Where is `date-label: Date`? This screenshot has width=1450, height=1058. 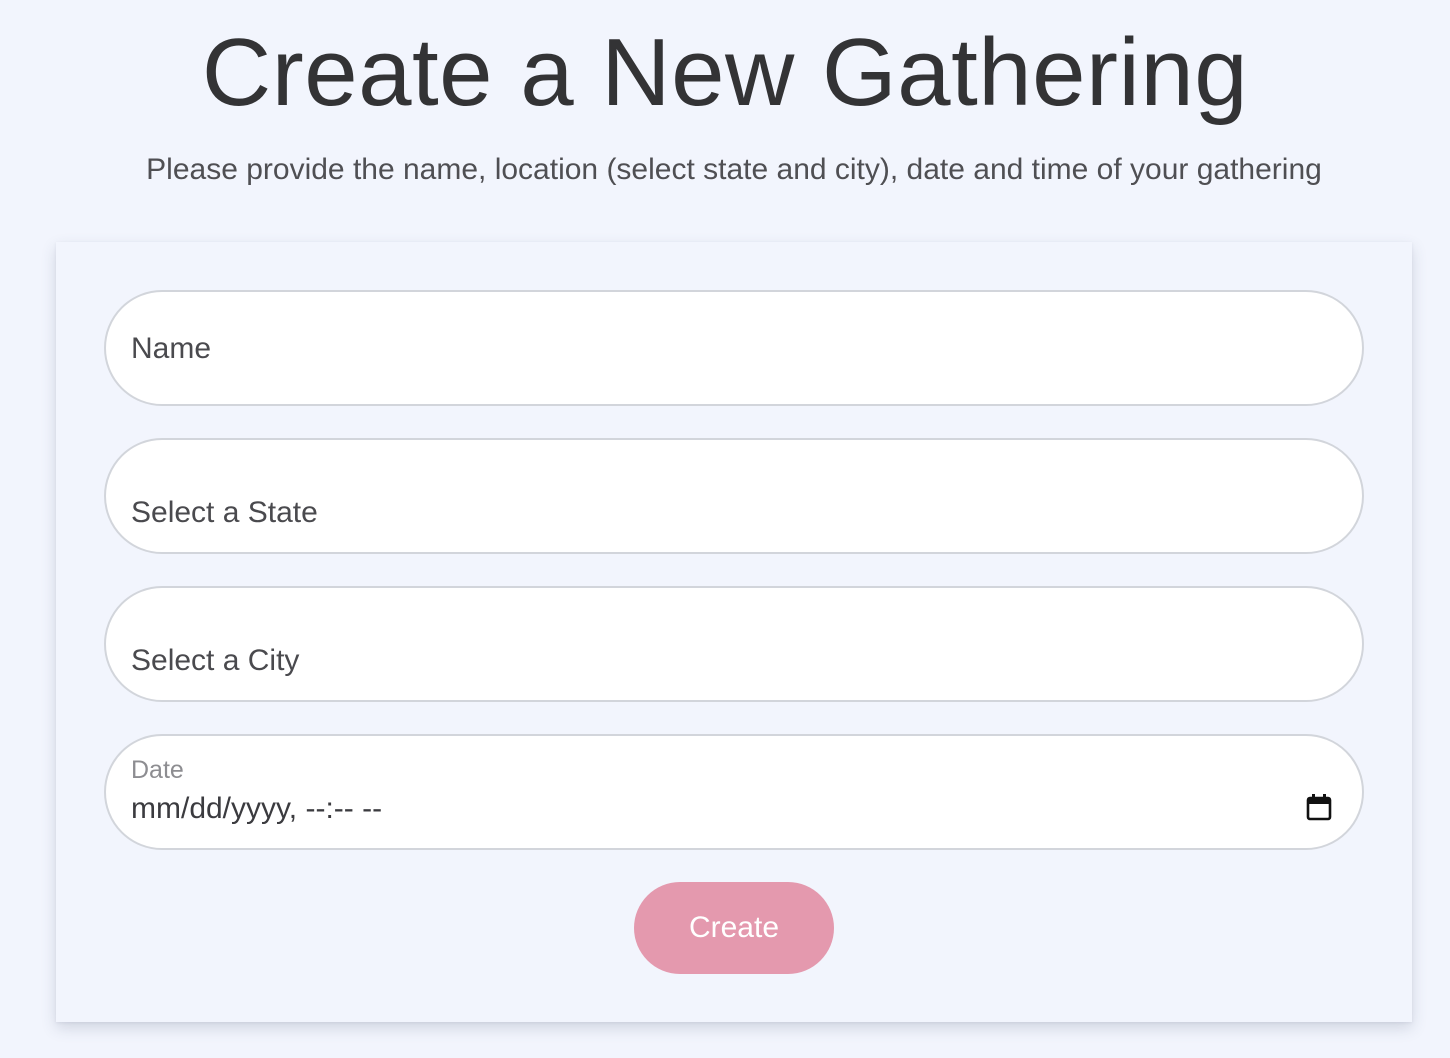 date-label: Date is located at coordinates (157, 770).